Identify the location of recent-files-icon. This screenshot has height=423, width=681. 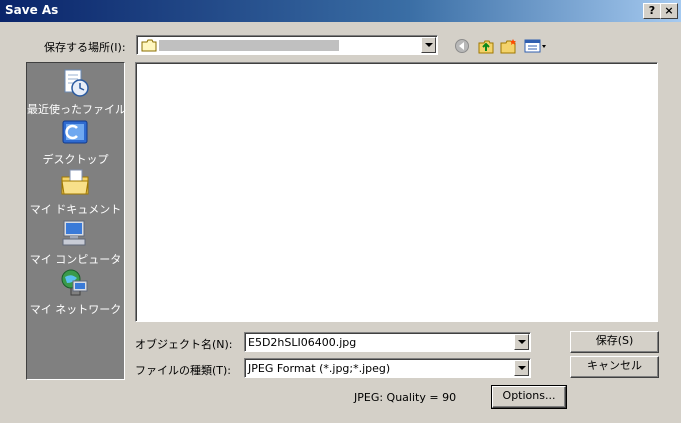
(76, 83).